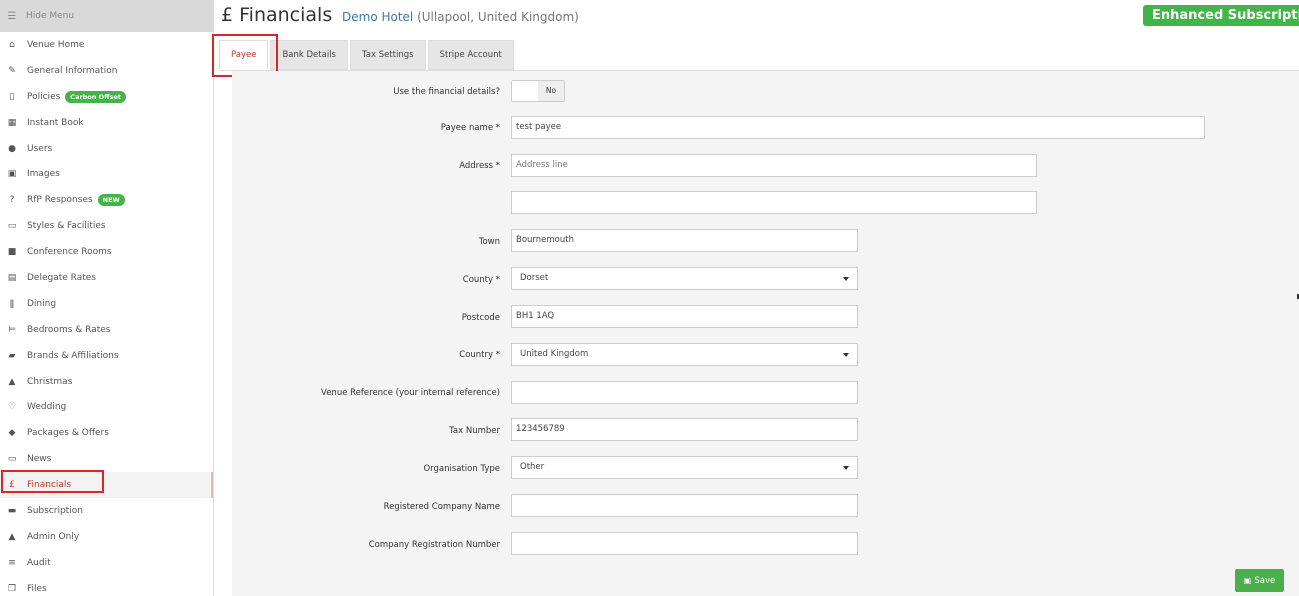 The width and height of the screenshot is (1299, 596). What do you see at coordinates (60, 200) in the screenshot?
I see `sidebar-item-label: RfP Responses` at bounding box center [60, 200].